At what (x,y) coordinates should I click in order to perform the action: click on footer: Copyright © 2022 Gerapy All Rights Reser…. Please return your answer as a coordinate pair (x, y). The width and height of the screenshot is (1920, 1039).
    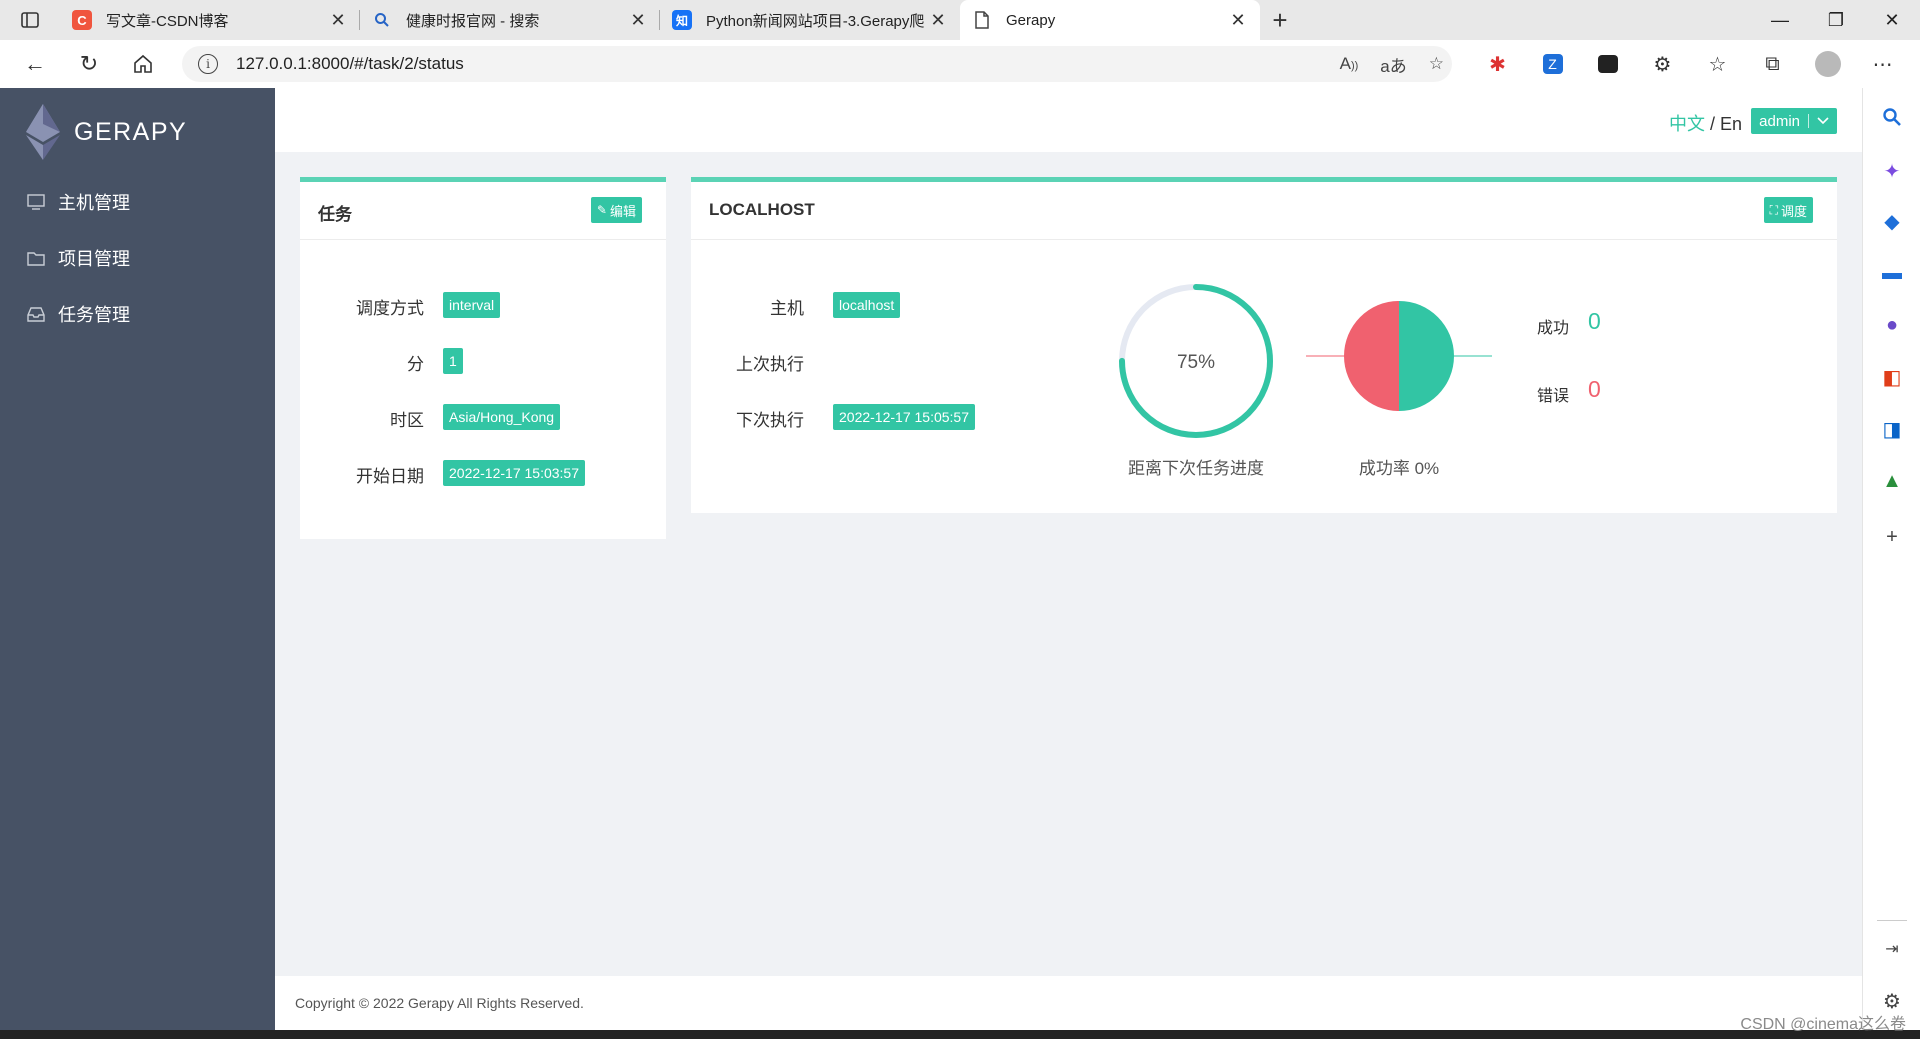
    Looking at the image, I should click on (1068, 1003).